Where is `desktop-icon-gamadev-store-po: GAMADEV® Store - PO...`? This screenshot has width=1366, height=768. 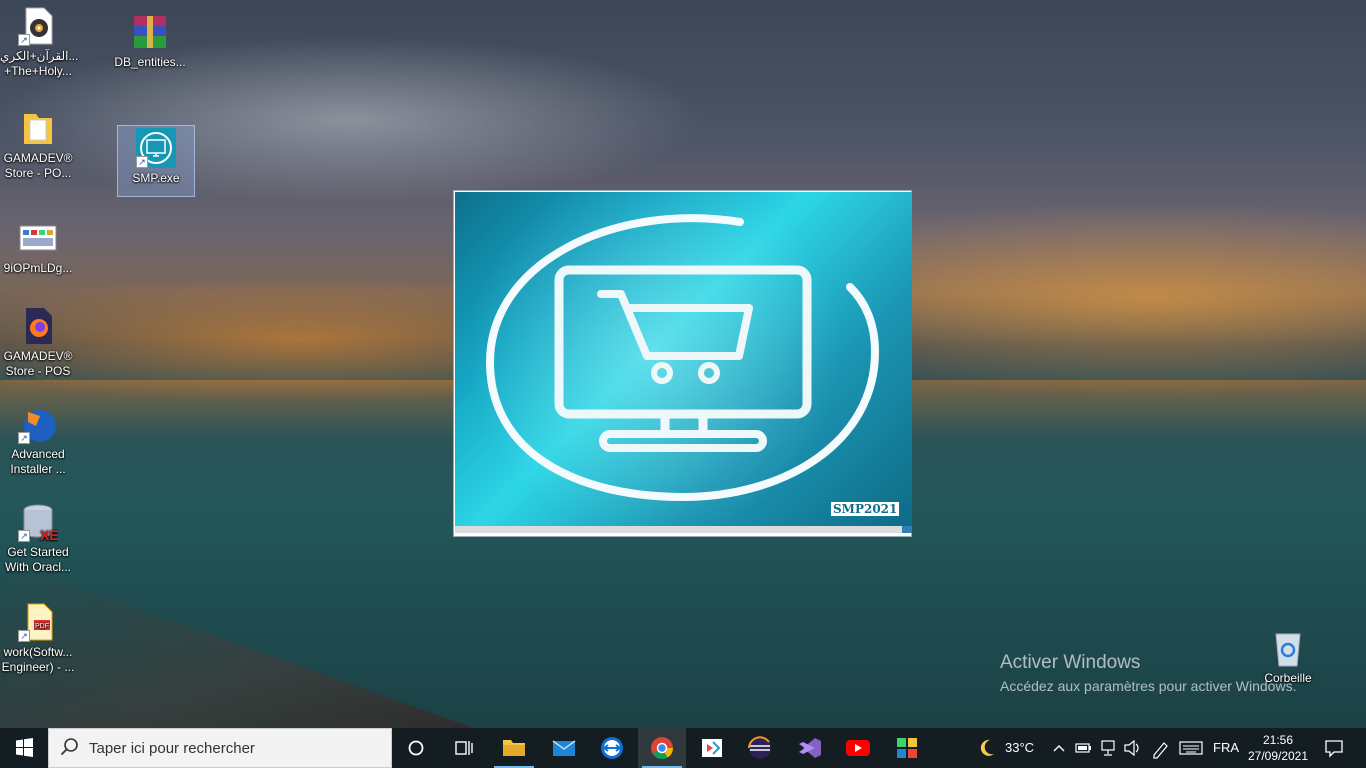 desktop-icon-gamadev-store-po: GAMADEV® Store - PO... is located at coordinates (38, 144).